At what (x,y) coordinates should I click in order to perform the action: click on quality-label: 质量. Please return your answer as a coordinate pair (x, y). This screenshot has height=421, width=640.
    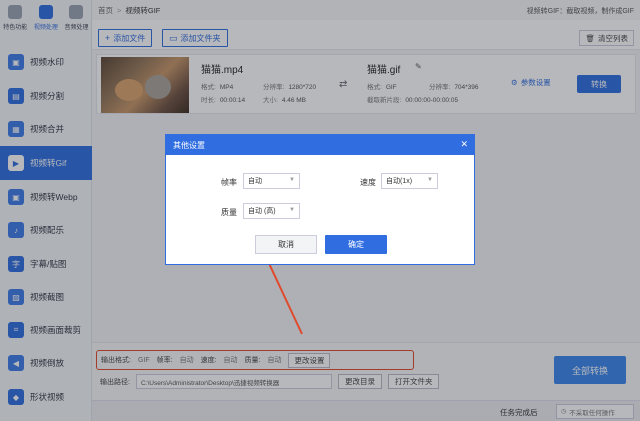
    Looking at the image, I should click on (229, 212).